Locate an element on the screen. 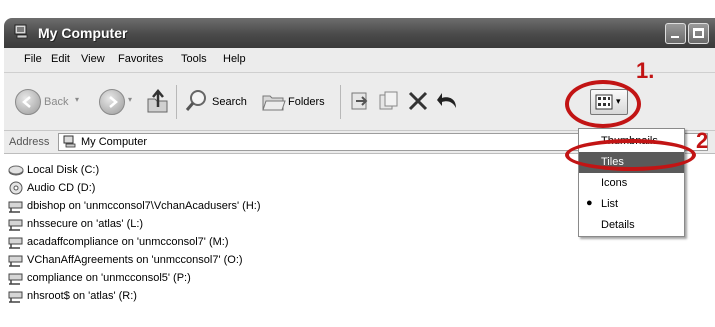 The width and height of the screenshot is (715, 327). list-item: acadaffcompliance on 'unmcconsol7' (M:) is located at coordinates (118, 242).